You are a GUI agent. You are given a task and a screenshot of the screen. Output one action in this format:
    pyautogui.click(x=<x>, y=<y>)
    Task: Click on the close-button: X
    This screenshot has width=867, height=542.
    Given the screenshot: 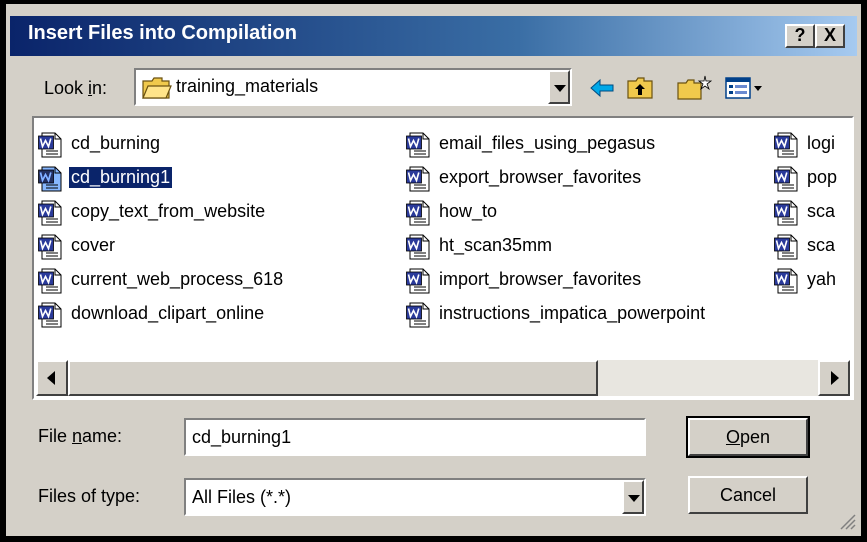 What is the action you would take?
    pyautogui.click(x=830, y=36)
    